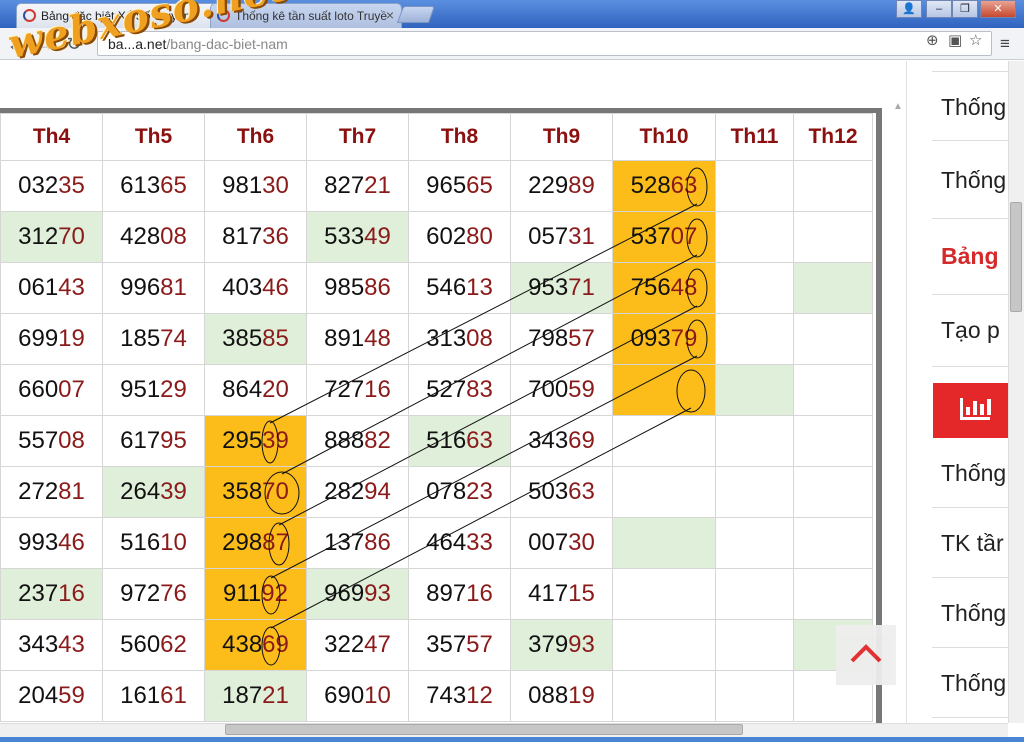 The height and width of the screenshot is (742, 1024). Describe the element at coordinates (479, 185) in the screenshot. I see `cell-tail-digits: 65` at that location.